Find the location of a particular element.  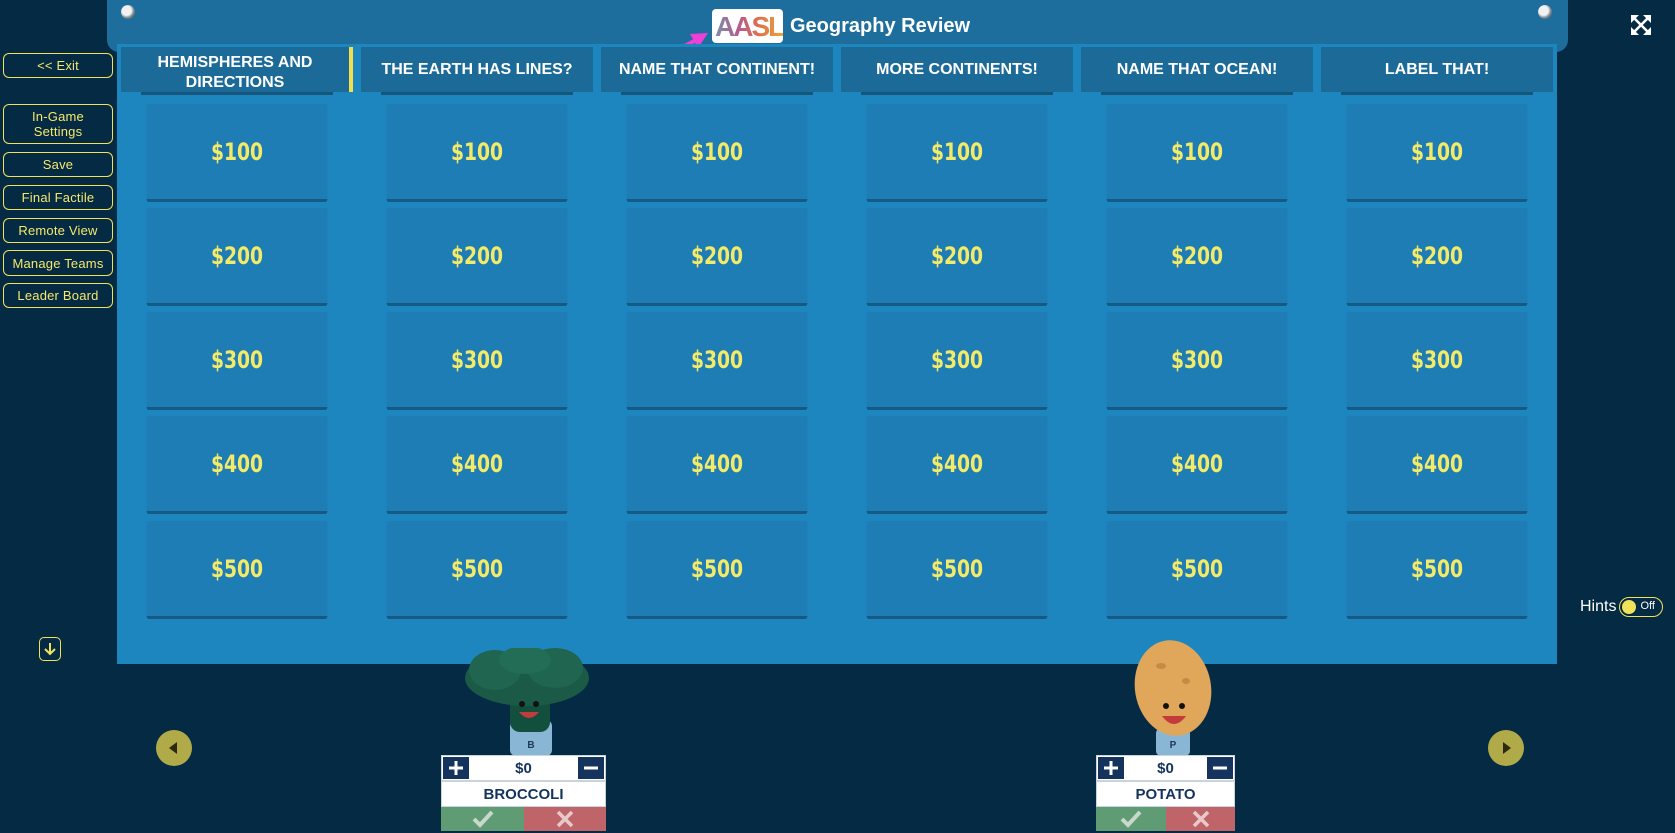

toggle-knob is located at coordinates (1629, 607).